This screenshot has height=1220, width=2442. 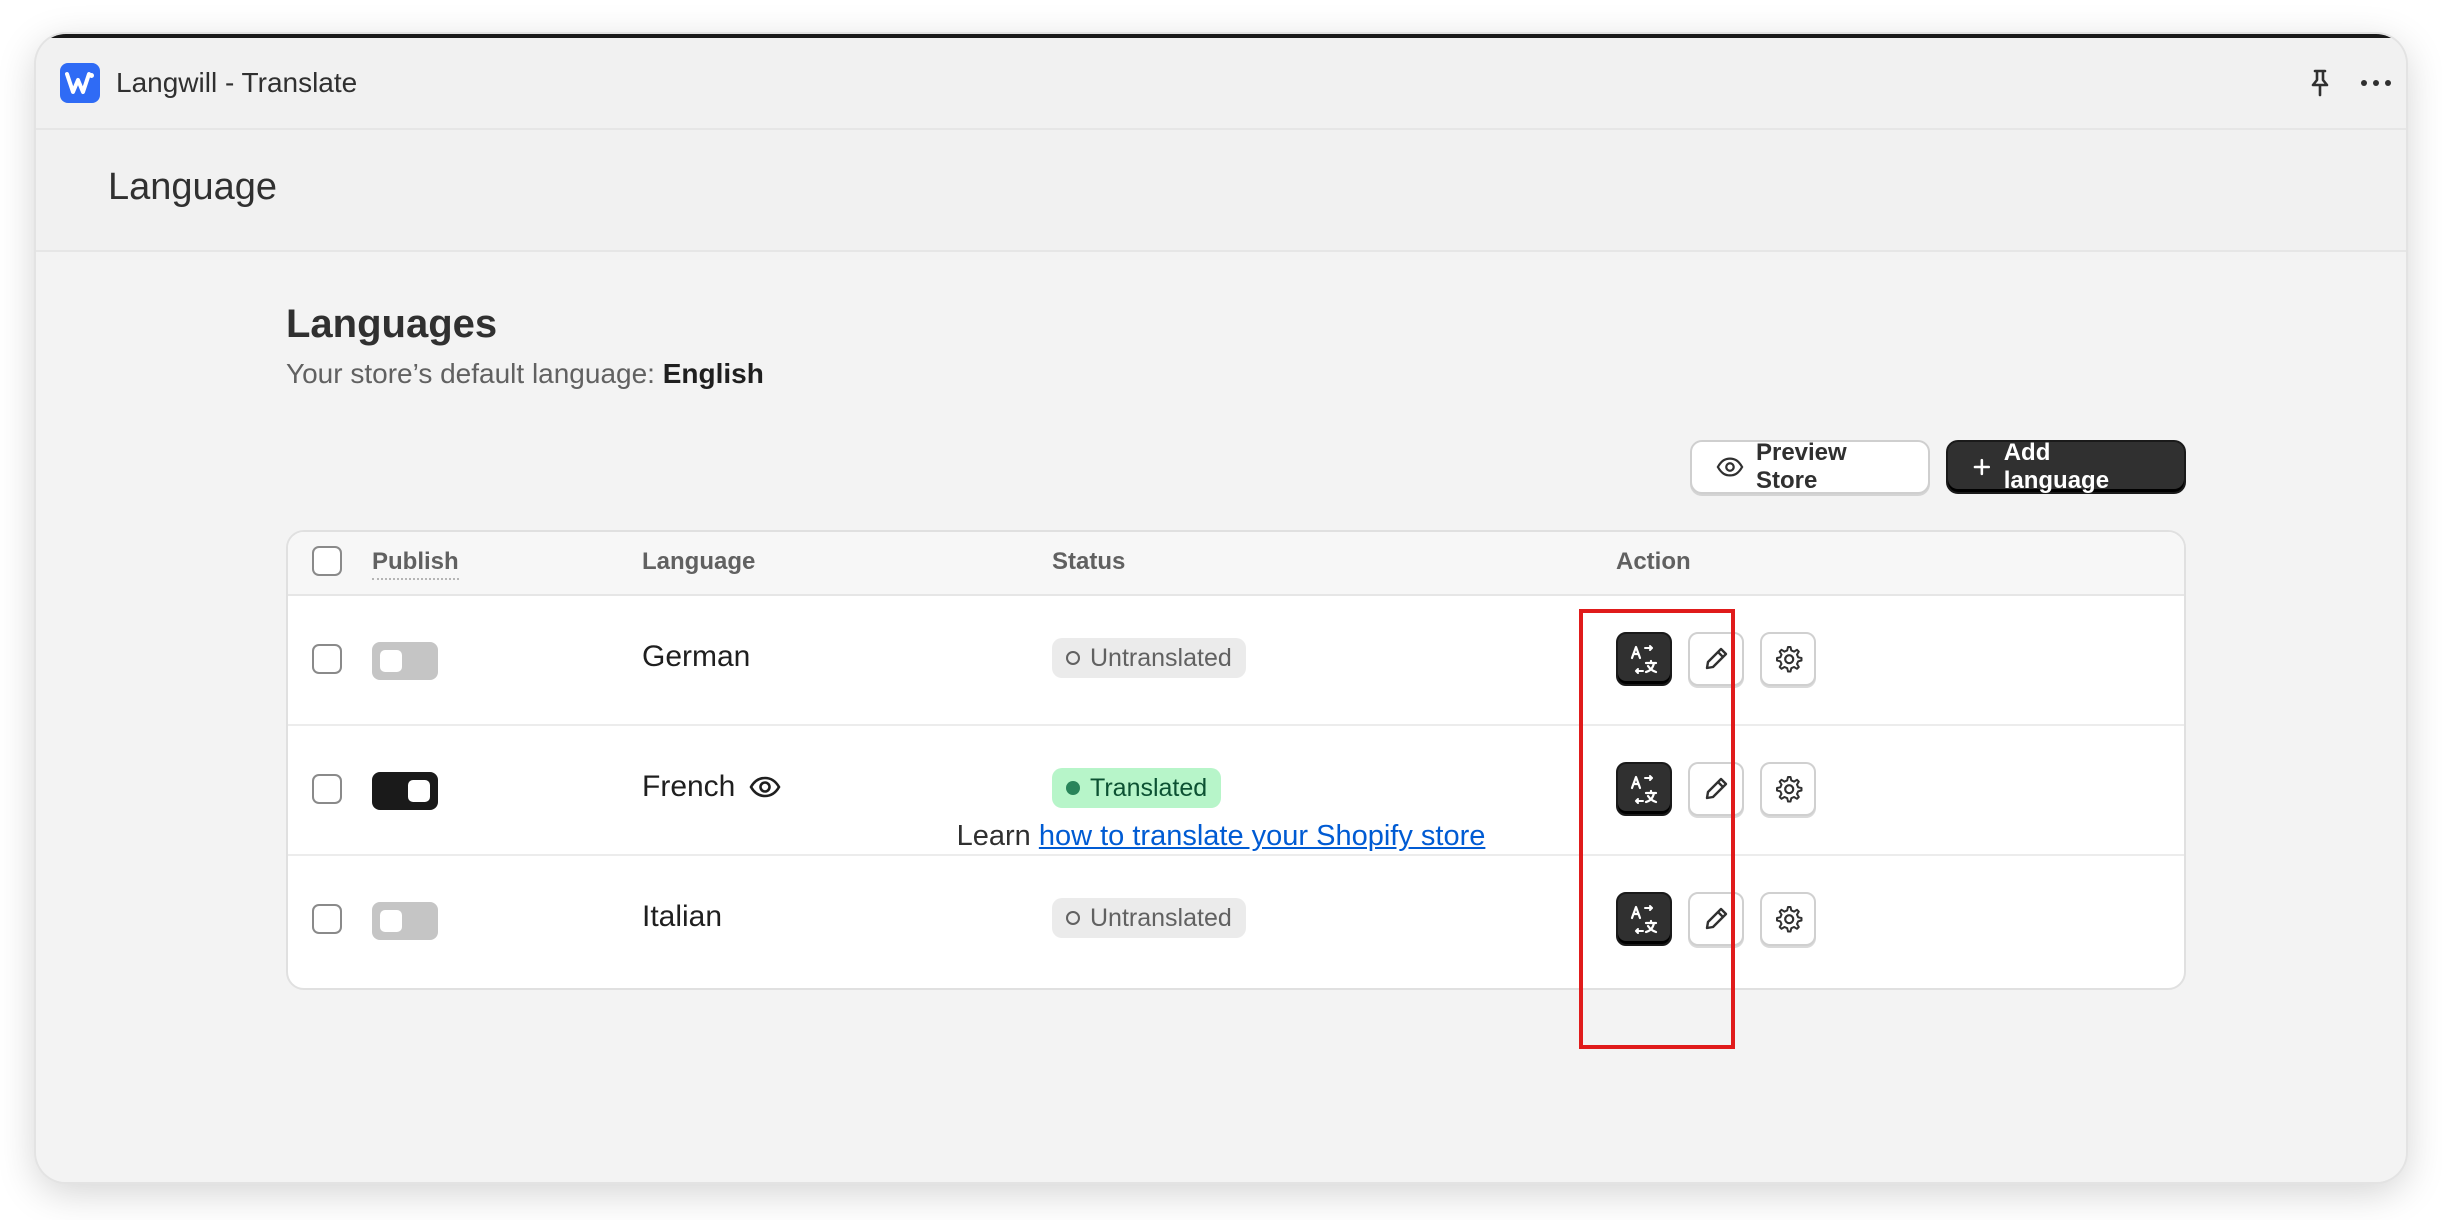 I want to click on table-header: Publish Language Status Action, so click(x=1236, y=564).